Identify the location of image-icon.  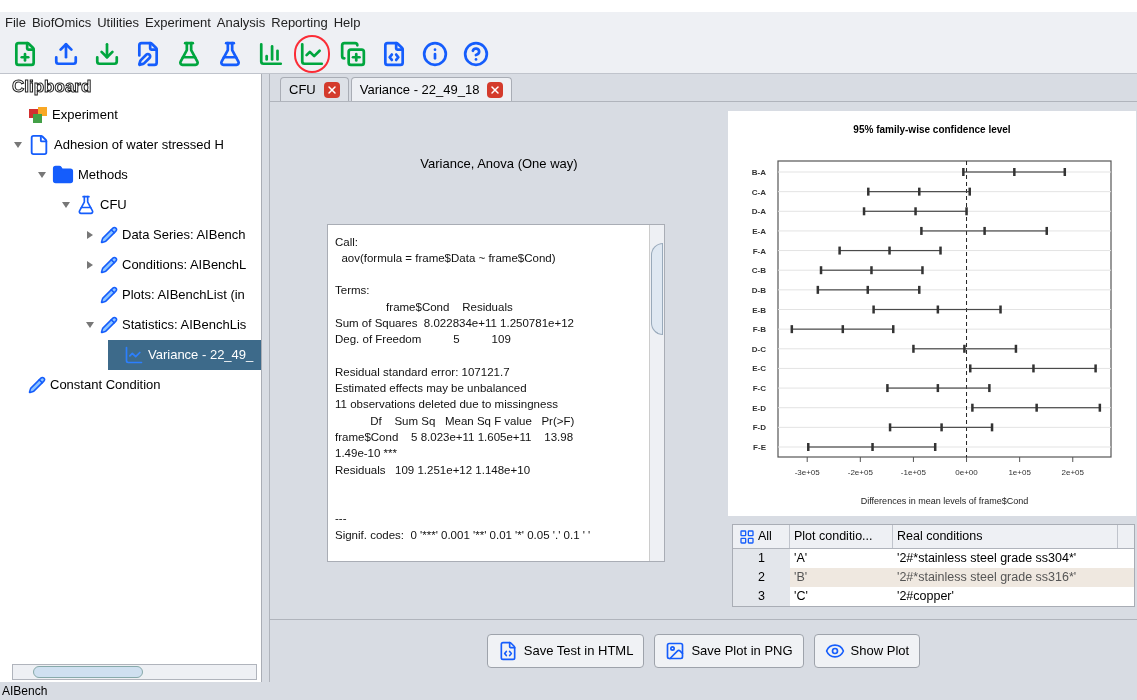
(675, 651).